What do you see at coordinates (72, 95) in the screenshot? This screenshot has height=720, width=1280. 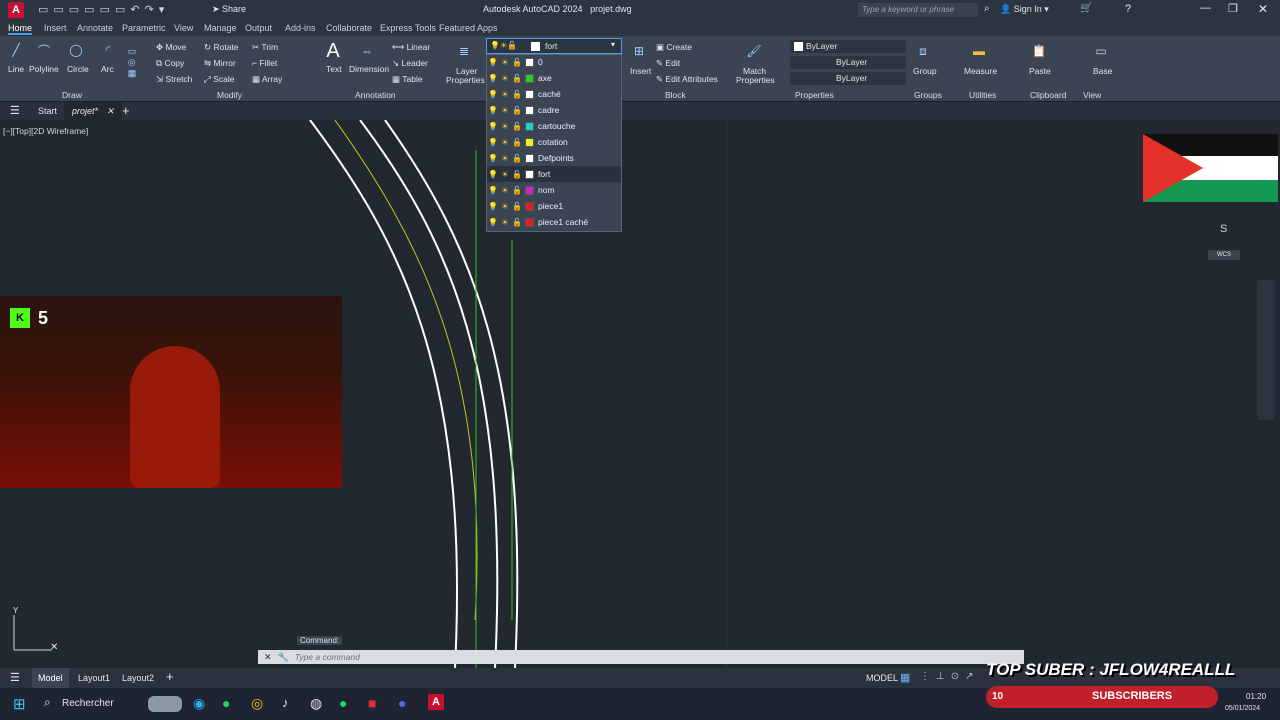 I see `draw-panel-label: Draw` at bounding box center [72, 95].